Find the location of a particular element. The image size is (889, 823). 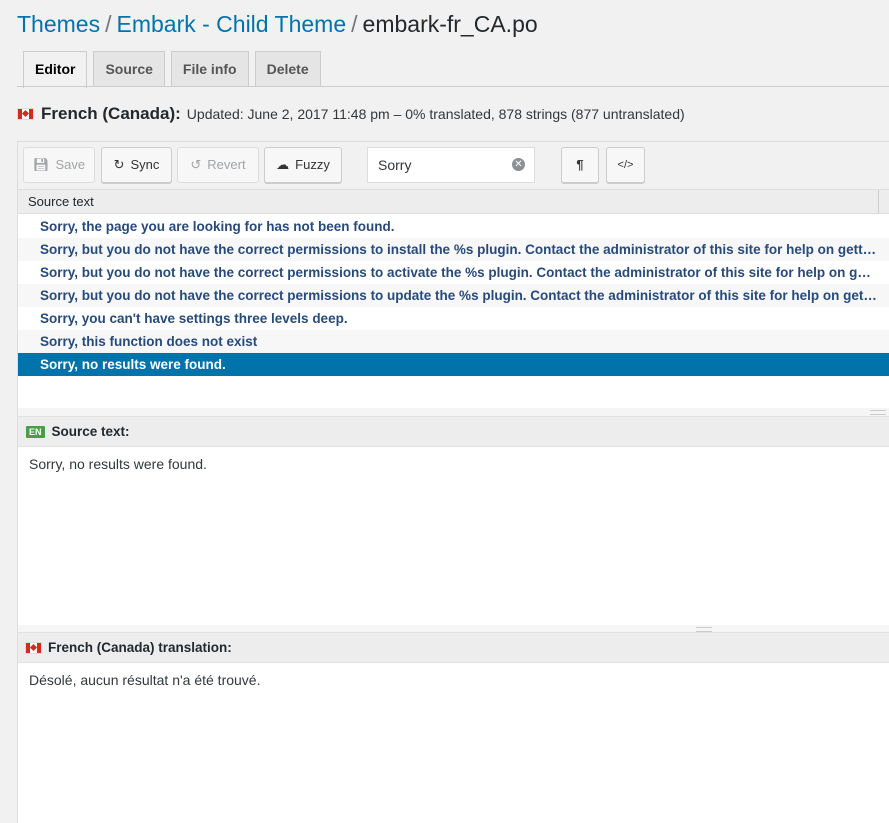

pilcrow-icon: ¶ is located at coordinates (580, 164).